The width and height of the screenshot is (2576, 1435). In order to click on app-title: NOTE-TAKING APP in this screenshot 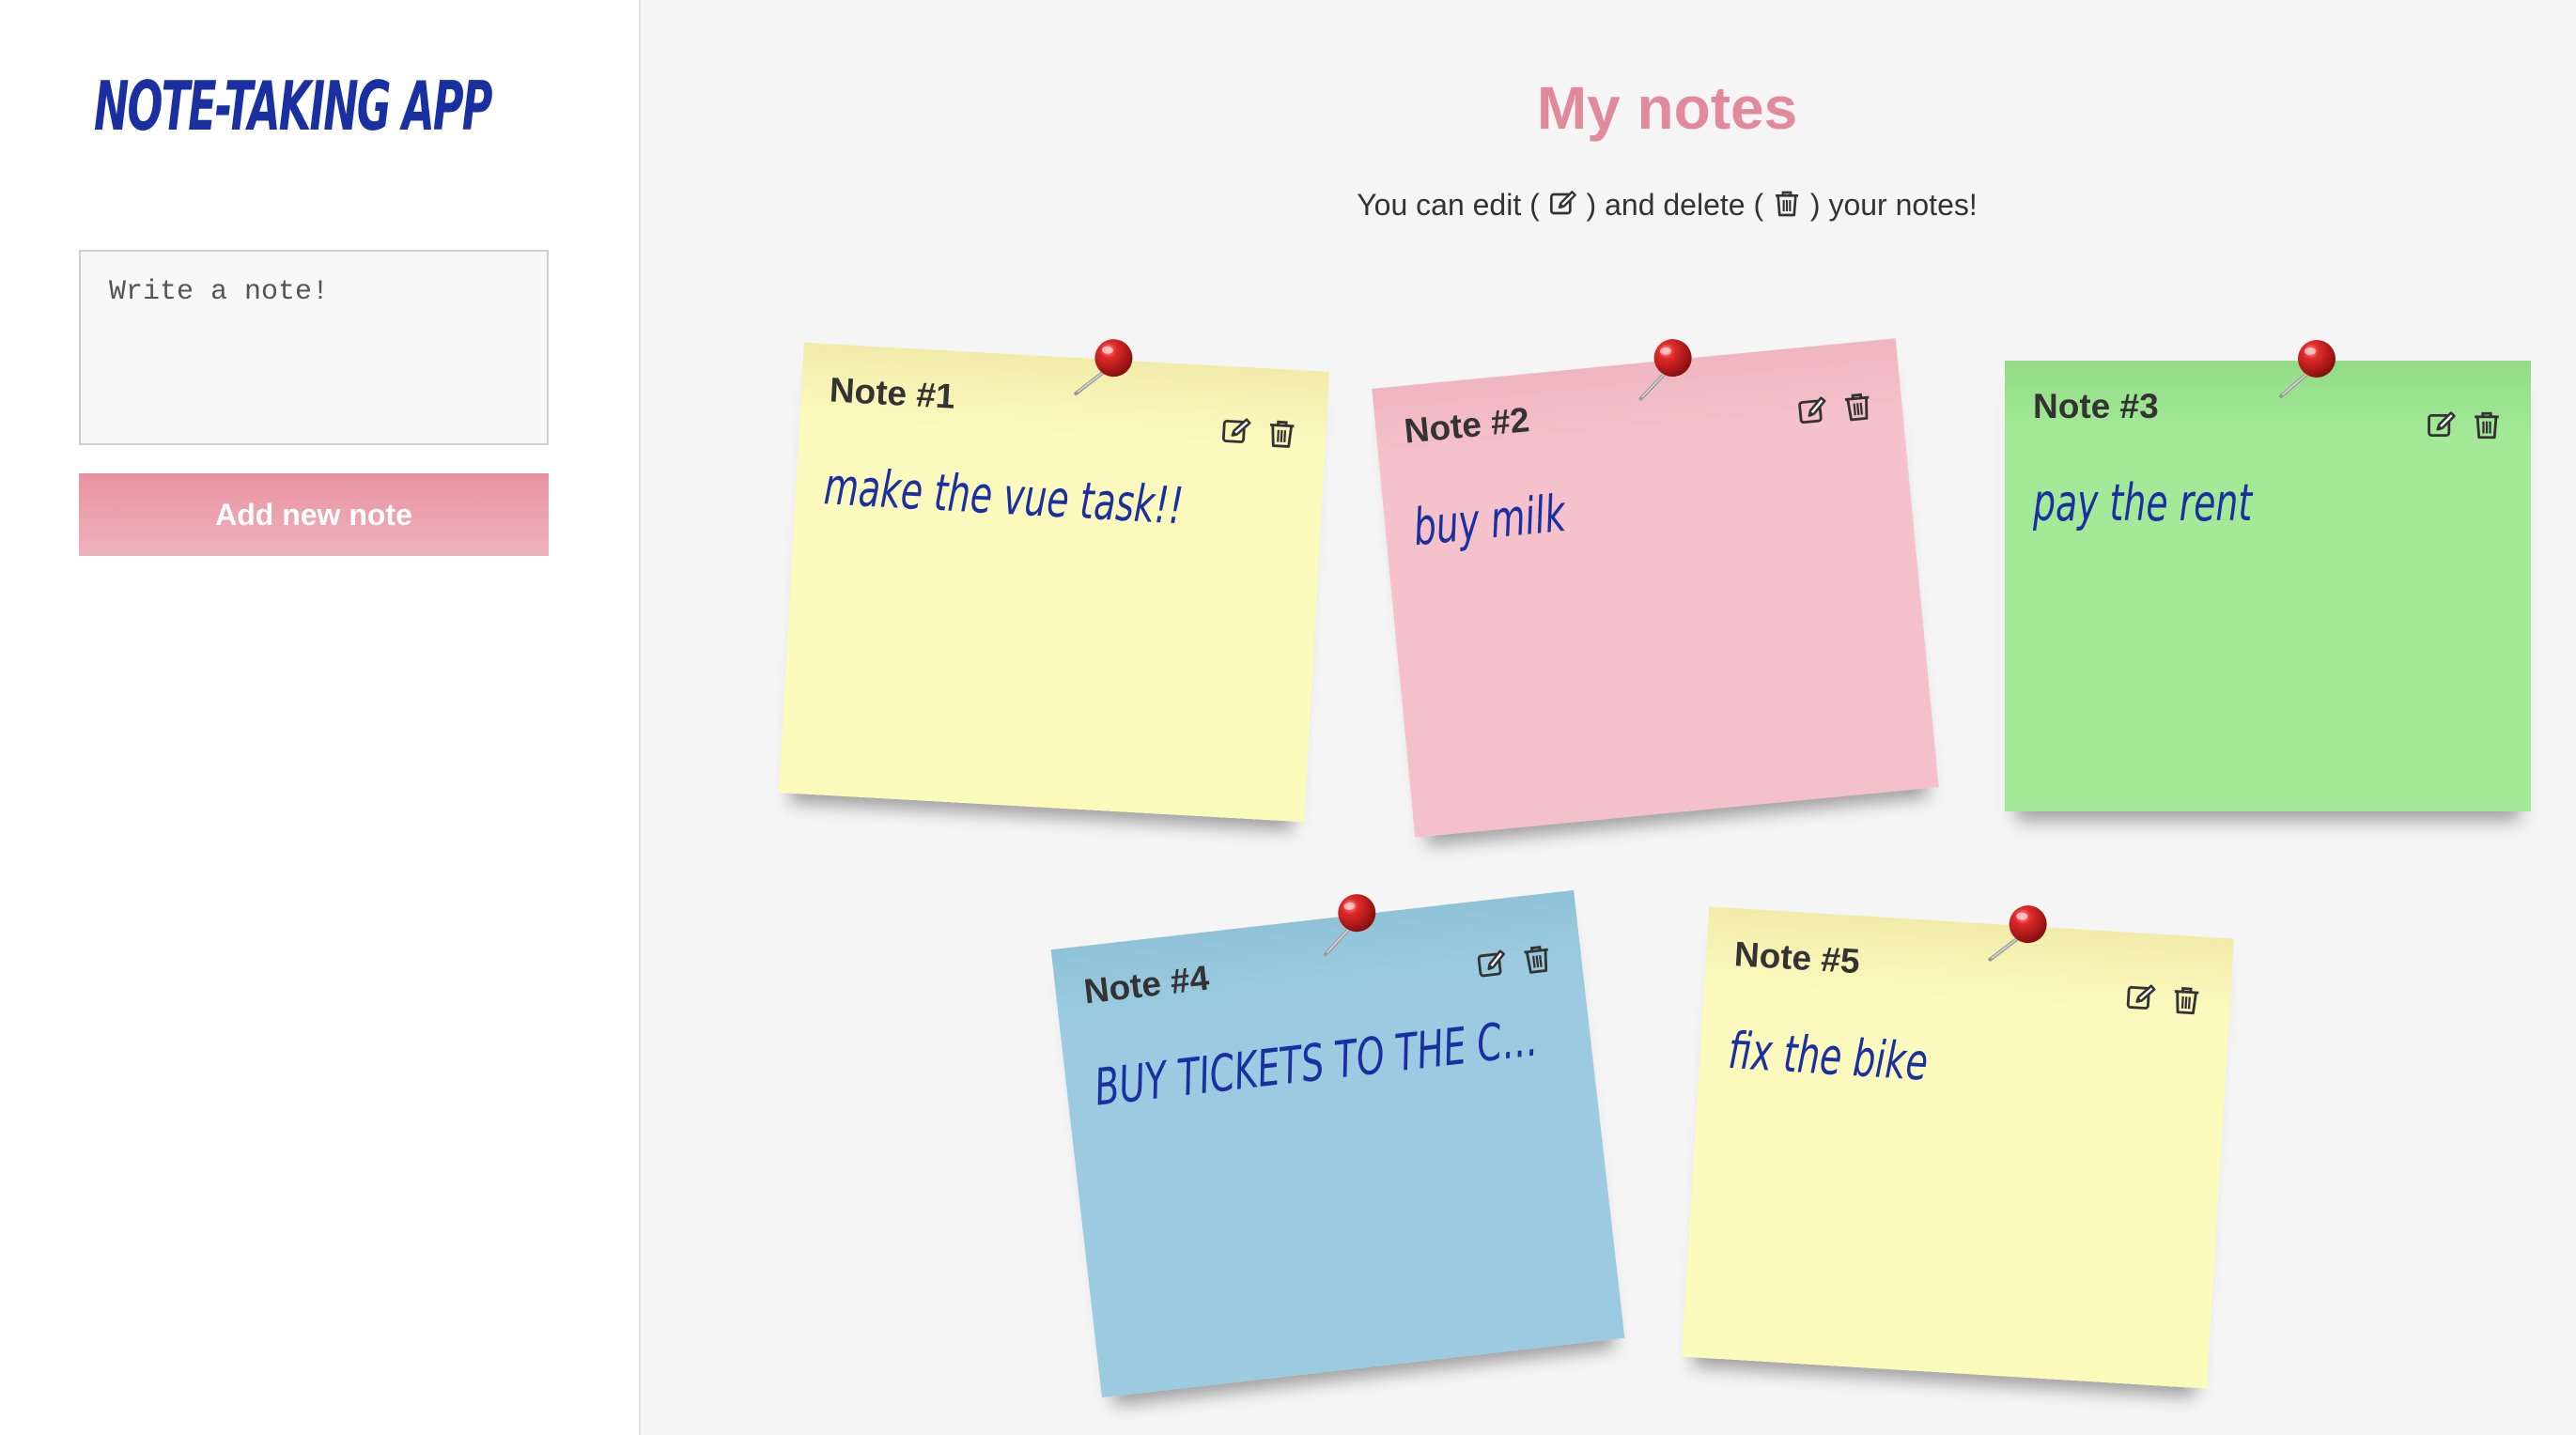, I will do `click(293, 107)`.